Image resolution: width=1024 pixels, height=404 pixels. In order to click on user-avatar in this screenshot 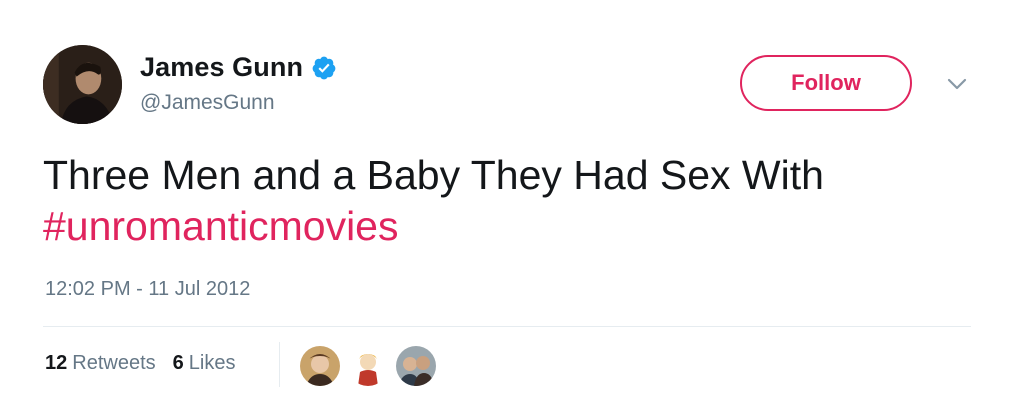, I will do `click(82, 84)`.